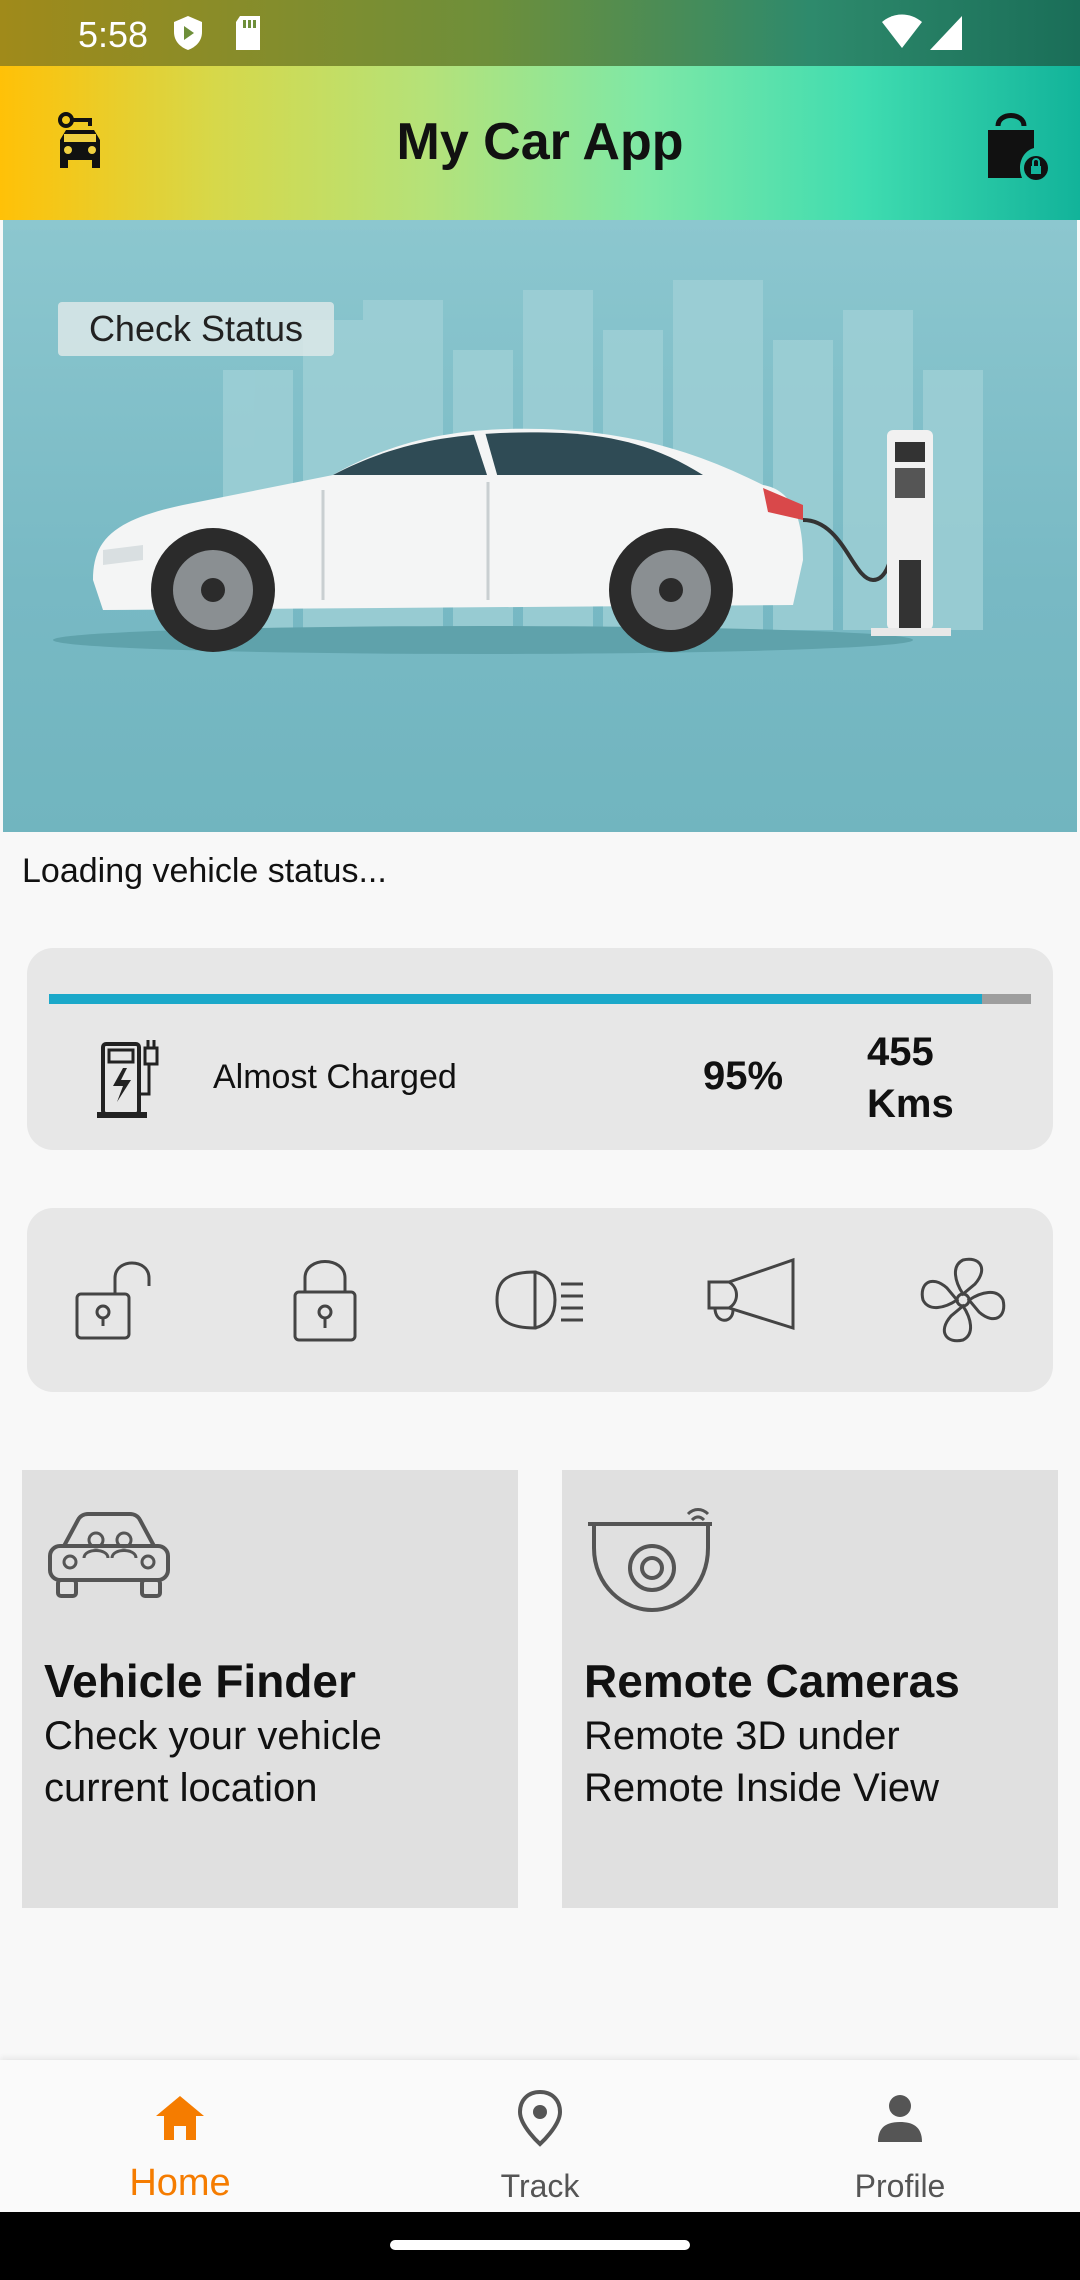  What do you see at coordinates (188, 35) in the screenshot?
I see `shield-play-icon` at bounding box center [188, 35].